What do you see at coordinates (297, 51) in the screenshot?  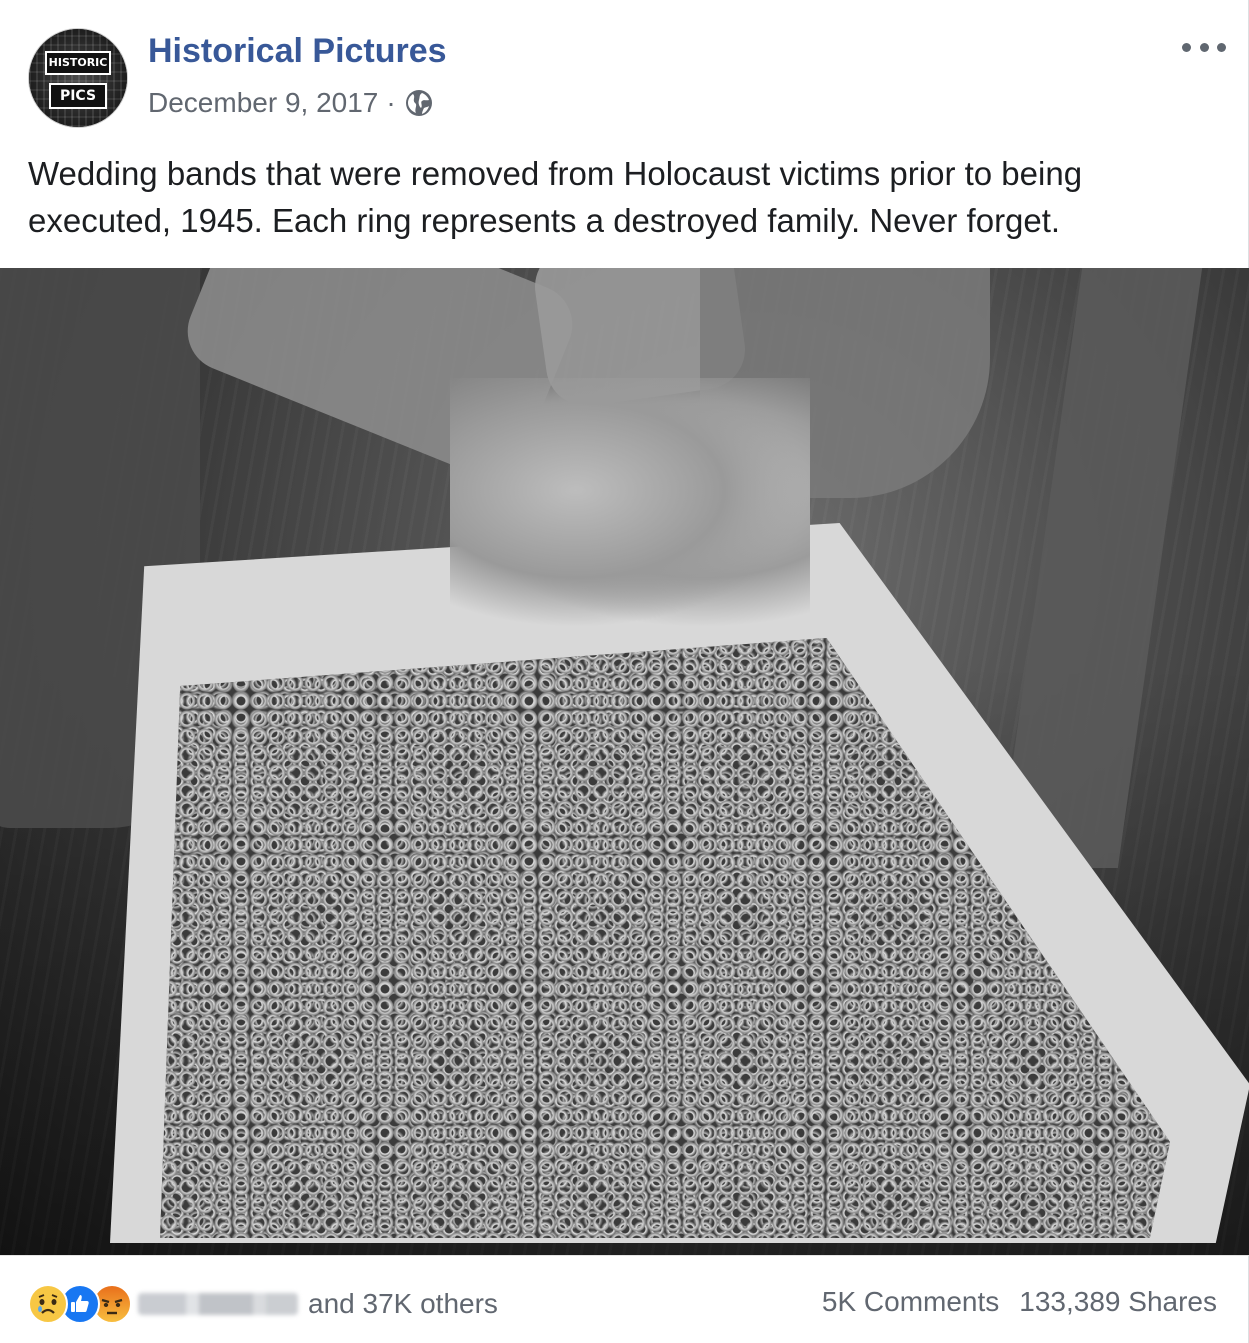 I see `page-name-link: Historical Pictures` at bounding box center [297, 51].